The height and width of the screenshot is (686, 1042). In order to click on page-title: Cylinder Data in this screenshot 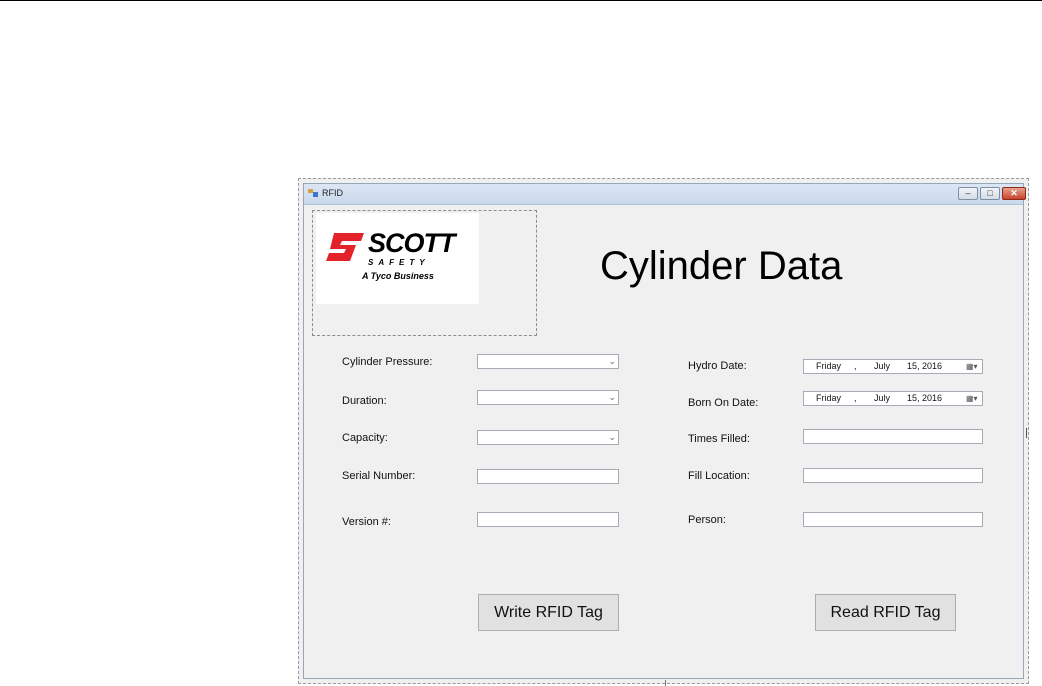, I will do `click(721, 266)`.